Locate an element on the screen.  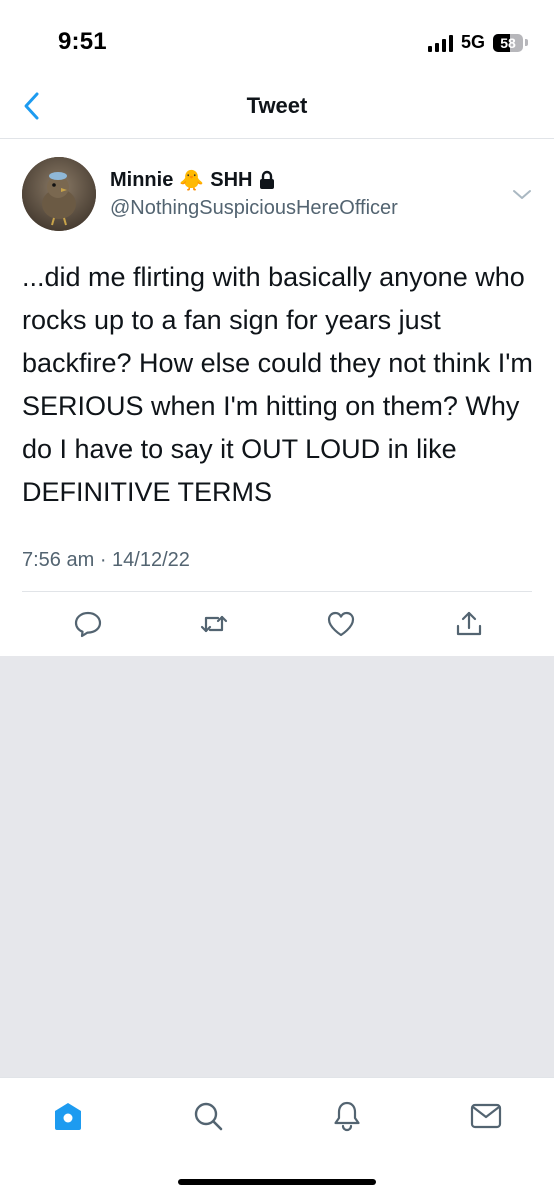
battery-percent: 58 is located at coordinates (508, 42).